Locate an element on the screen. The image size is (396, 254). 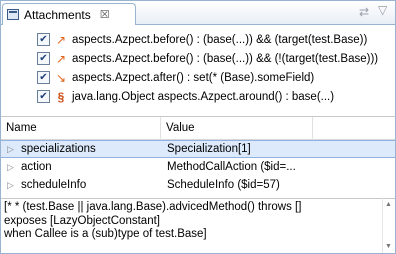
tab-label: Attachments is located at coordinates (57, 14).